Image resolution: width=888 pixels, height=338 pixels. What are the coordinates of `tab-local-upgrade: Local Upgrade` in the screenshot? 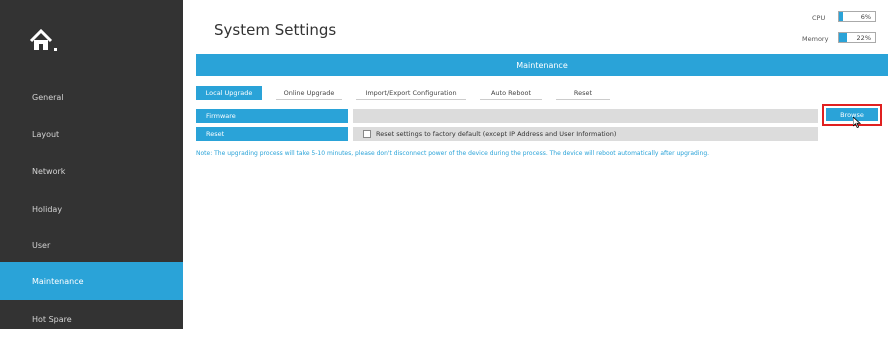 It's located at (229, 93).